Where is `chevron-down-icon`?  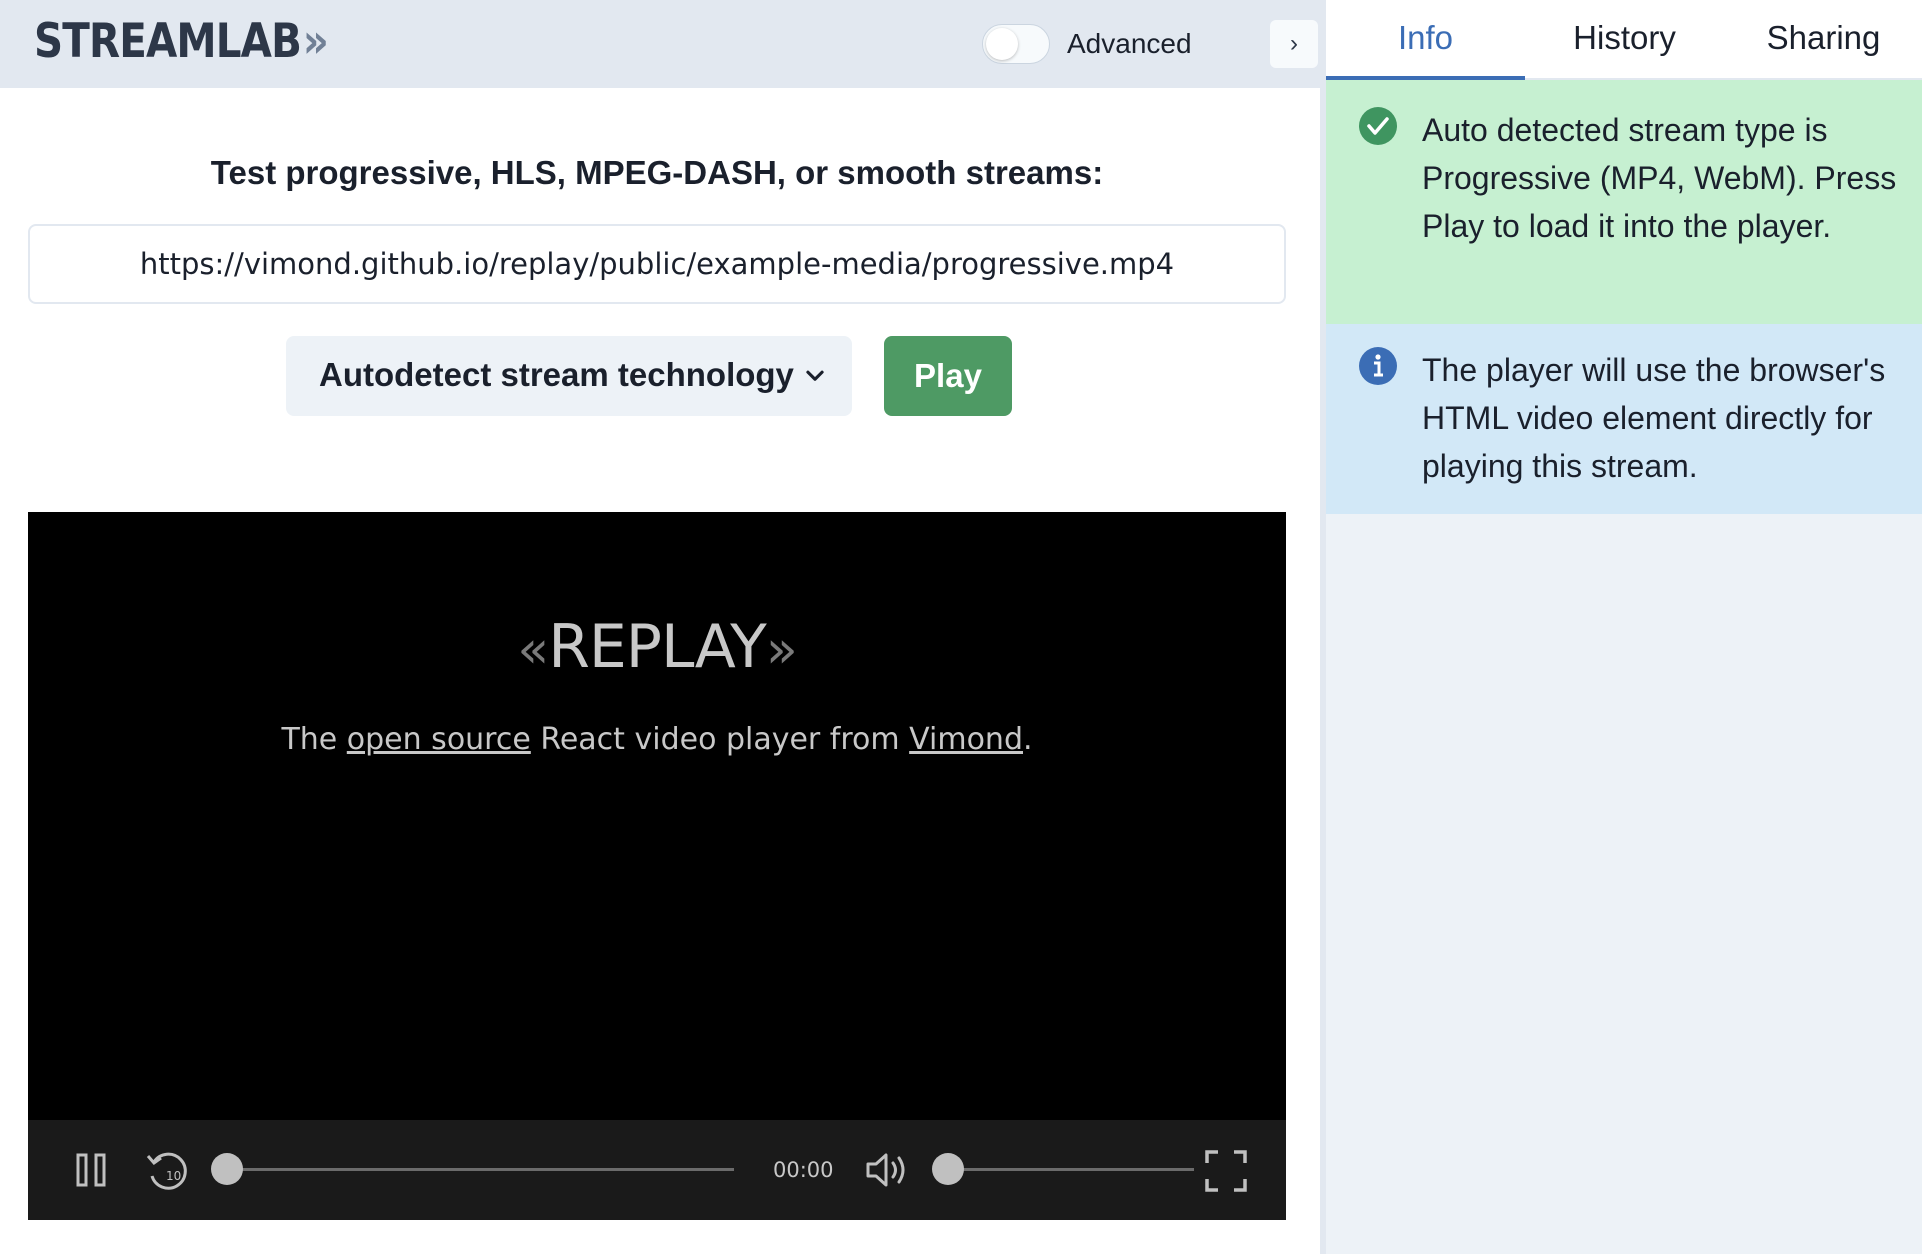
chevron-down-icon is located at coordinates (815, 375).